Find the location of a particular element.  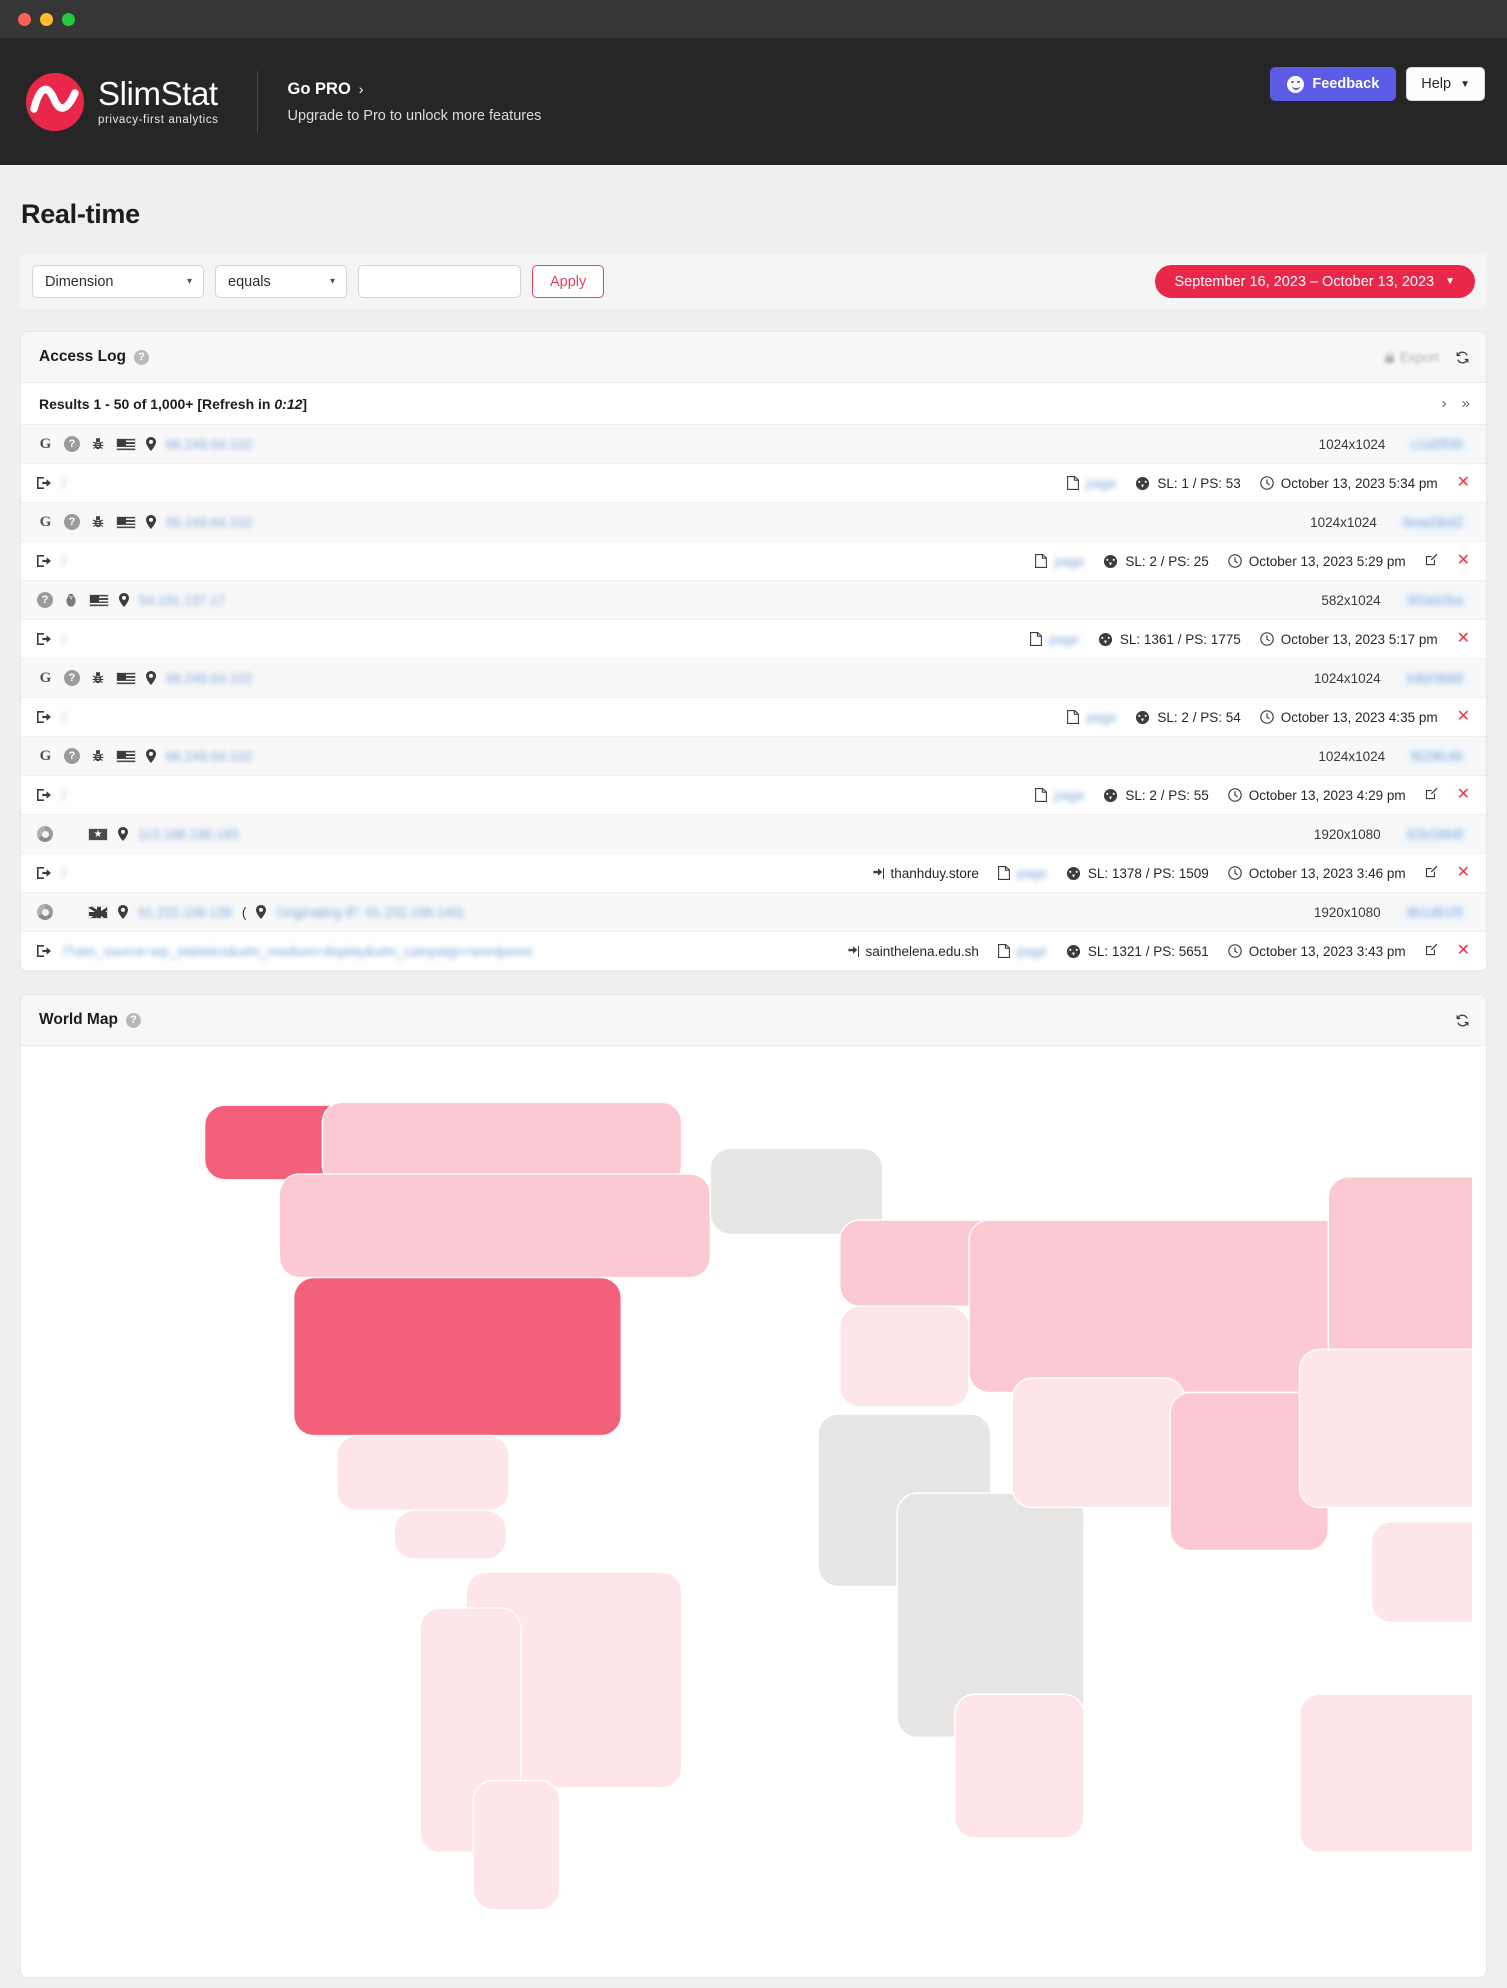

close-window-button is located at coordinates (24, 19).